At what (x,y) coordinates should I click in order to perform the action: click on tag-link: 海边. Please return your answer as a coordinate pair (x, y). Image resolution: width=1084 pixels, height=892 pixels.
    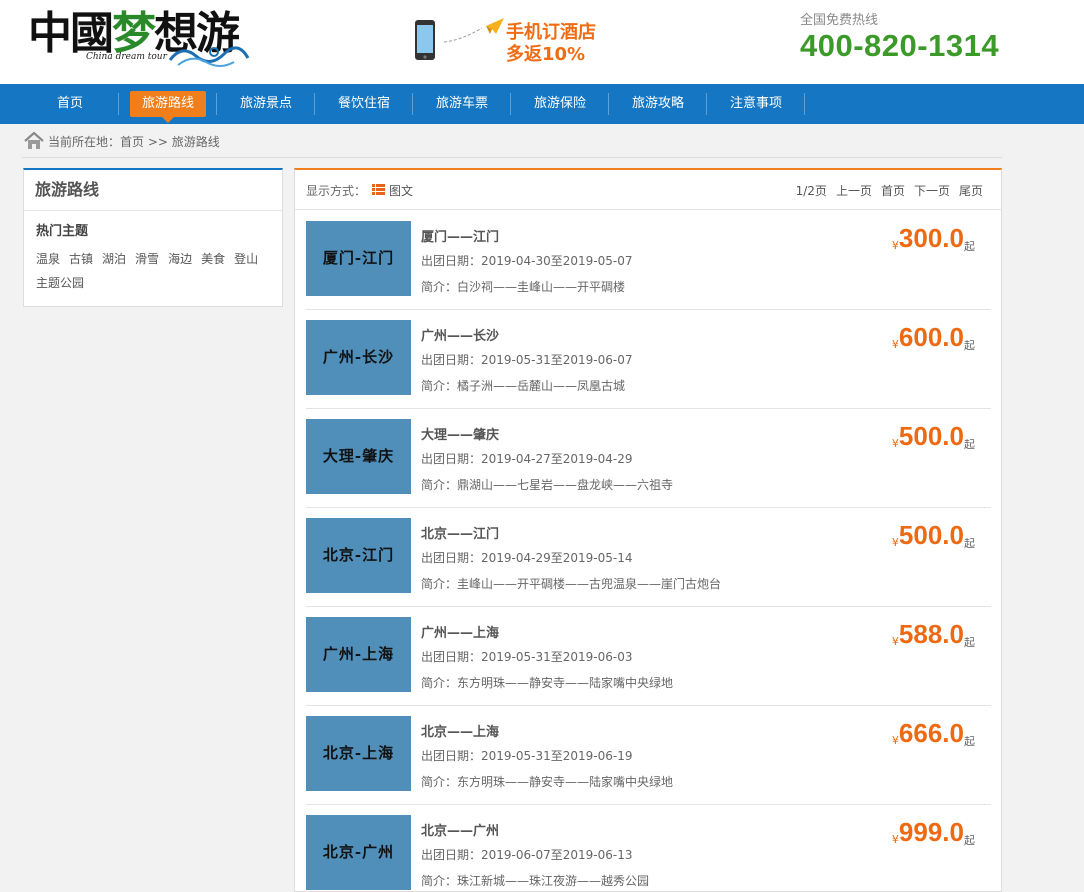
    Looking at the image, I should click on (180, 259).